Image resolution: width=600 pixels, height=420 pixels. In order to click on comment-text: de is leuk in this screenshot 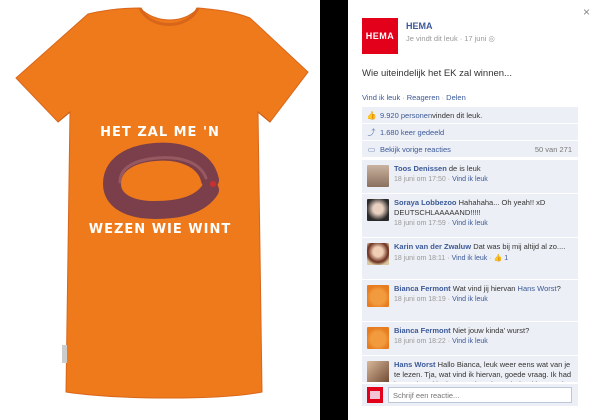, I will do `click(464, 168)`.